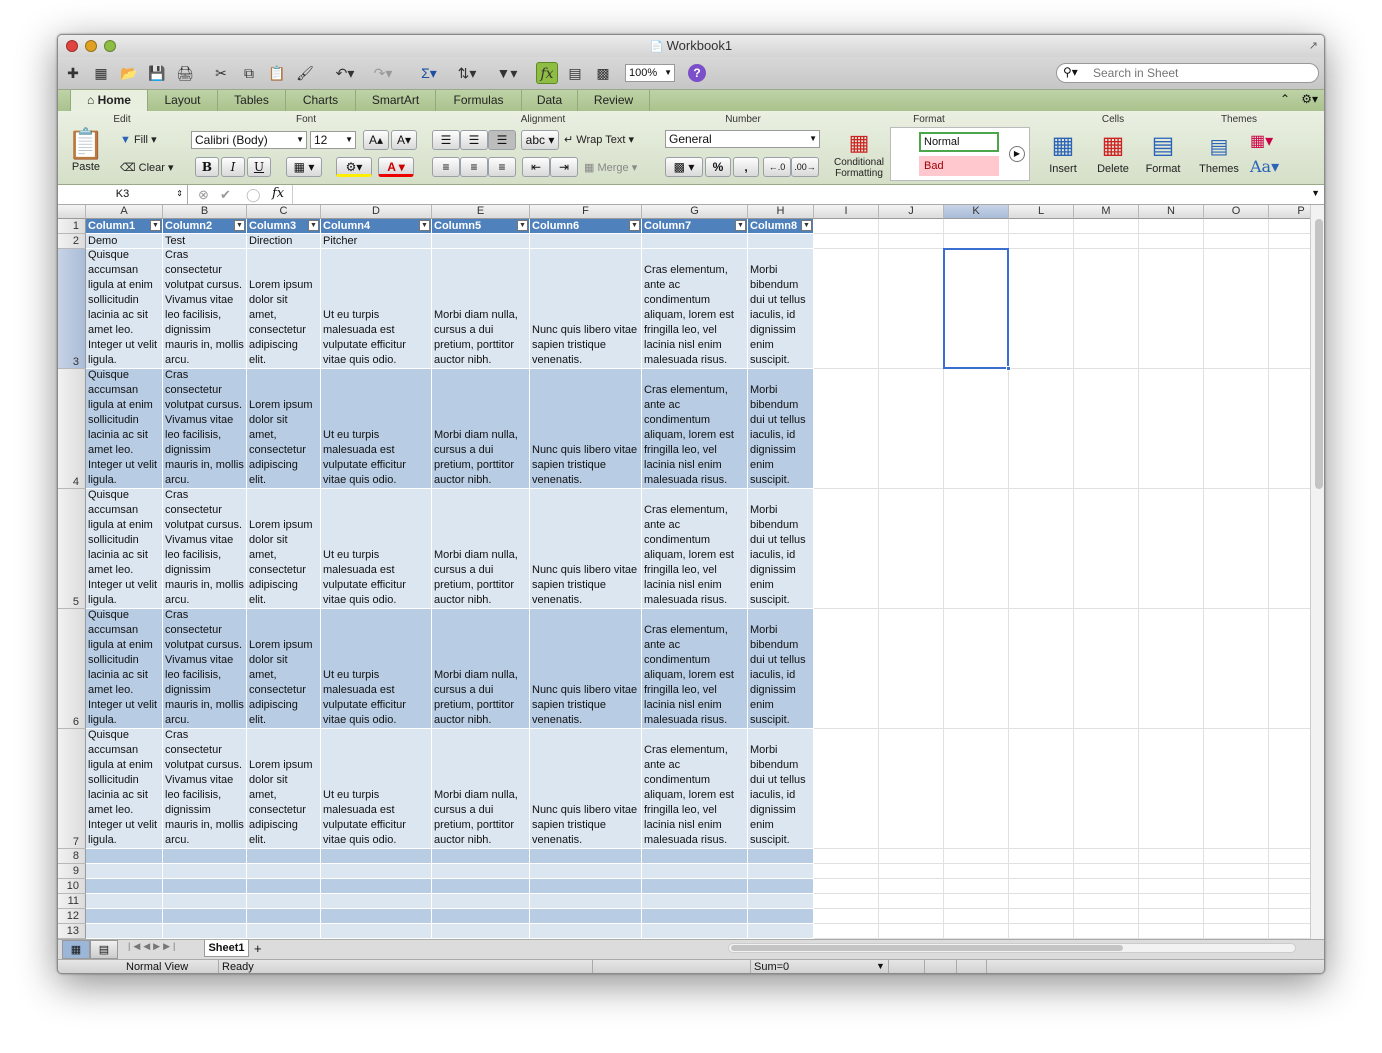 This screenshot has width=1382, height=1053. Describe the element at coordinates (1106, 212) in the screenshot. I see `column-header: M` at that location.